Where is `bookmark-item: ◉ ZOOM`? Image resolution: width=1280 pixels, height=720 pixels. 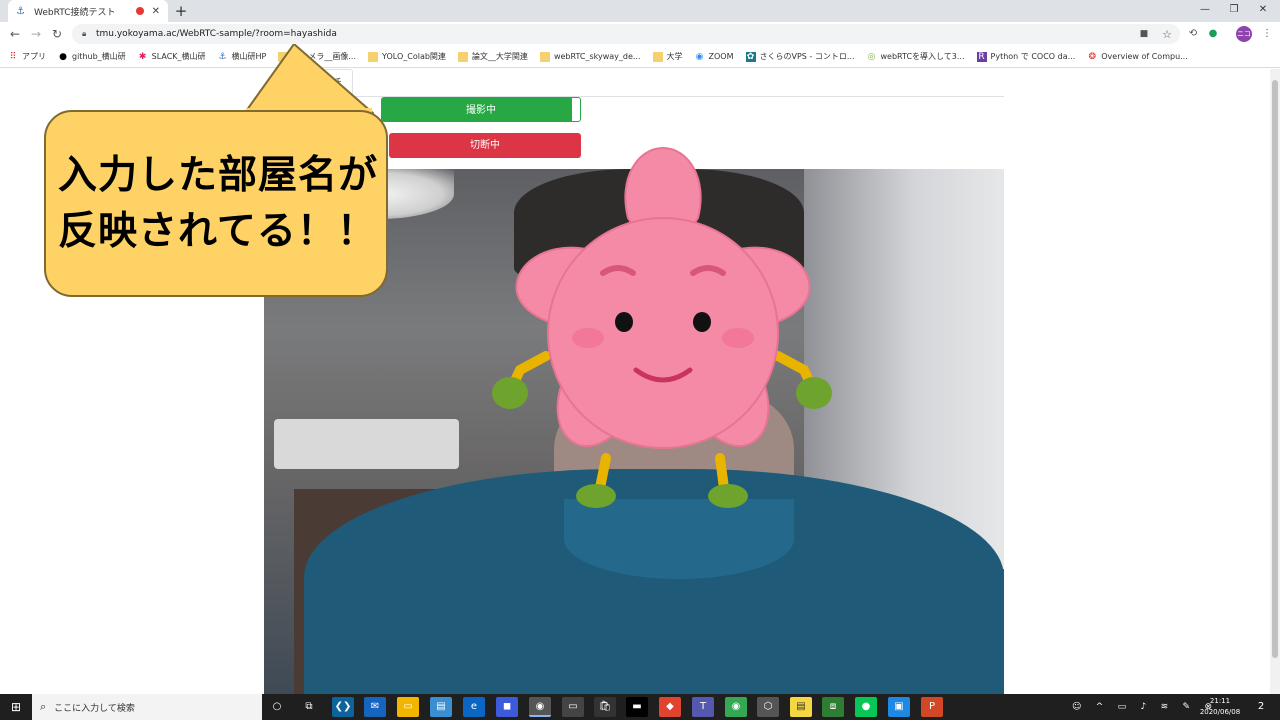 bookmark-item: ◉ ZOOM is located at coordinates (714, 57).